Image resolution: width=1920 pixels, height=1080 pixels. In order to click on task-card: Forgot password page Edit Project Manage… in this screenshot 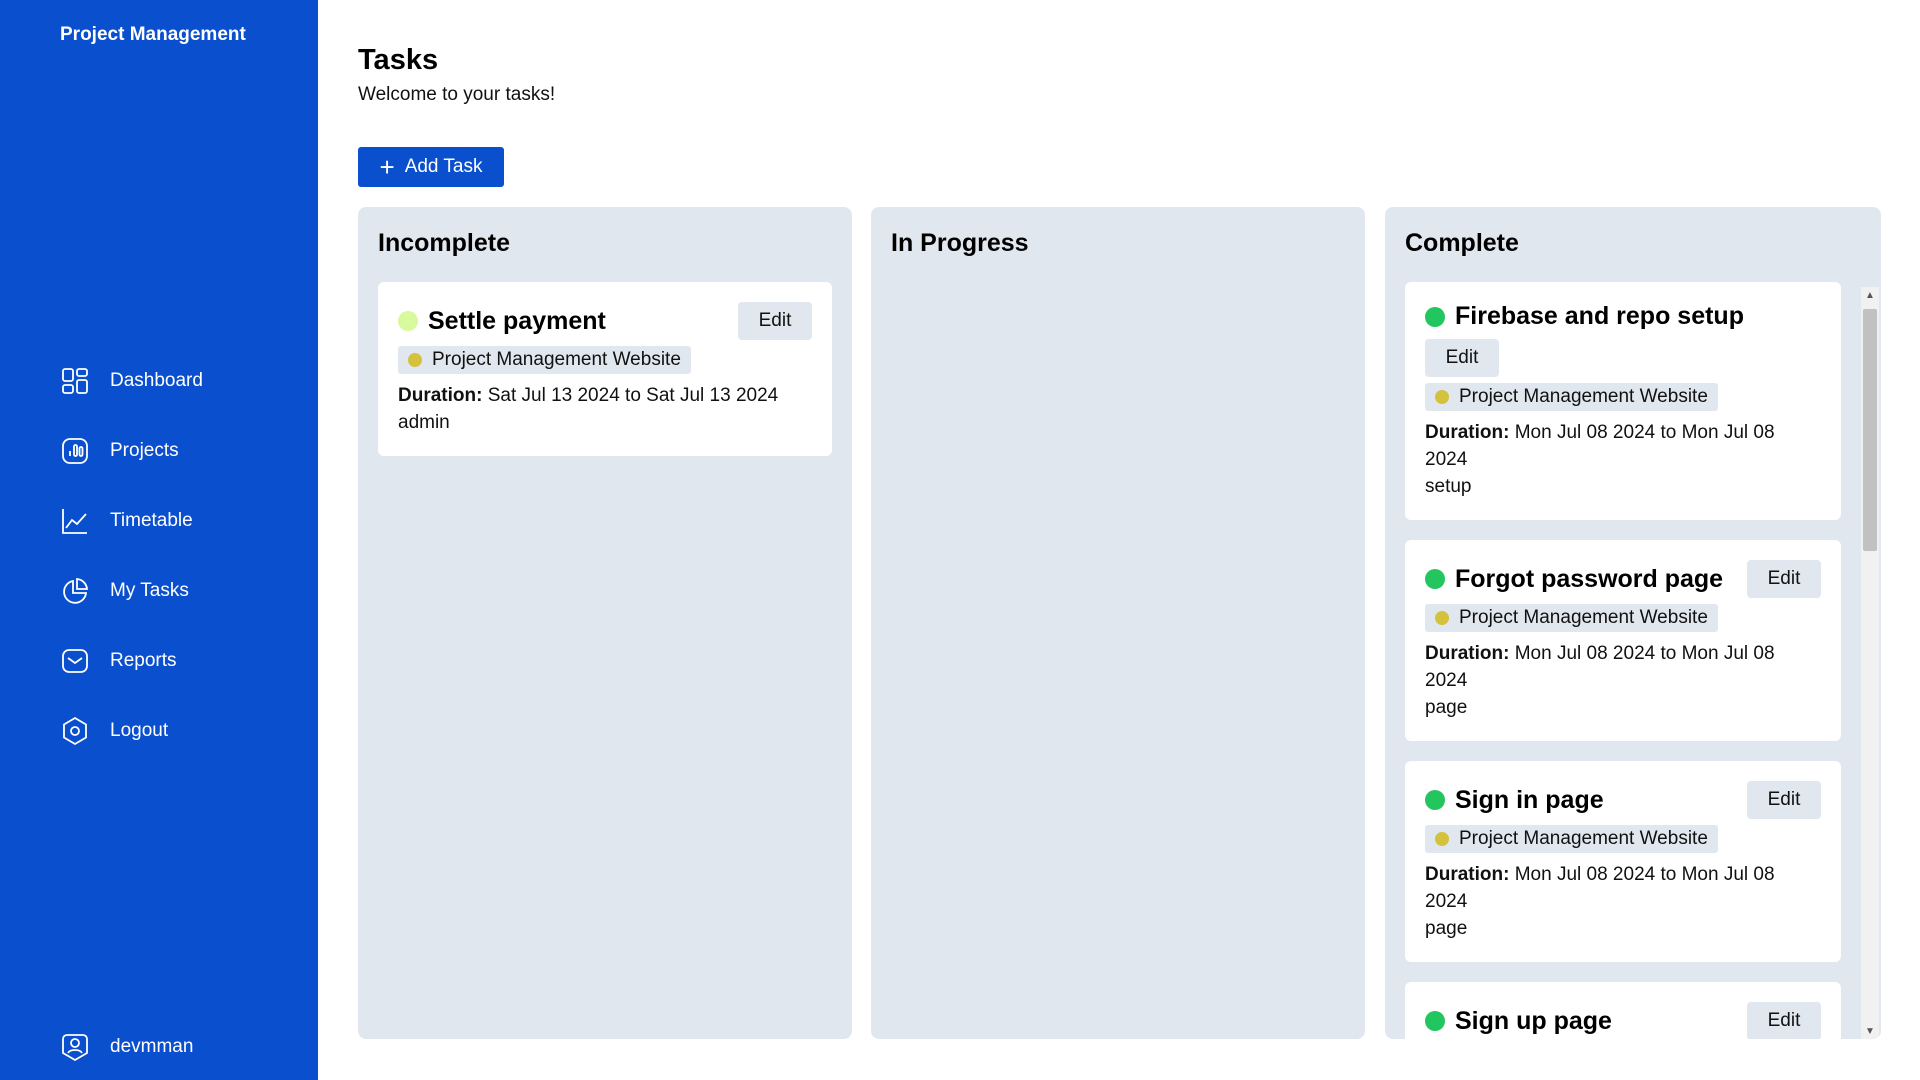, I will do `click(1623, 640)`.